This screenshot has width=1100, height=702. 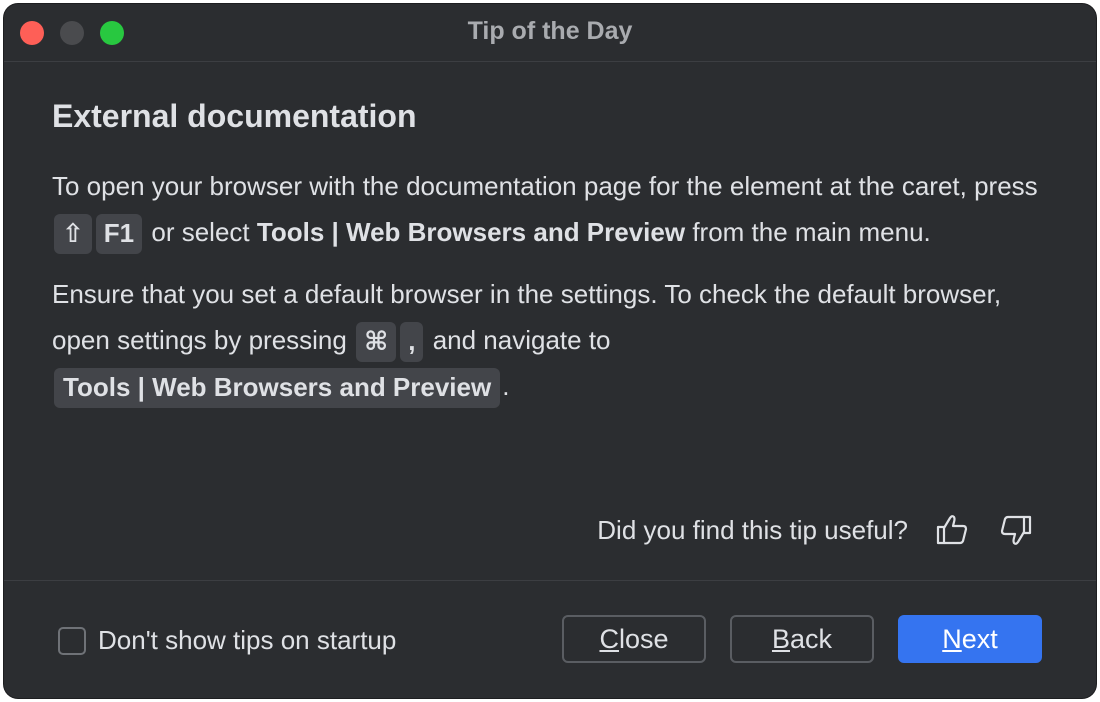 I want to click on next-button: Next, so click(x=970, y=639).